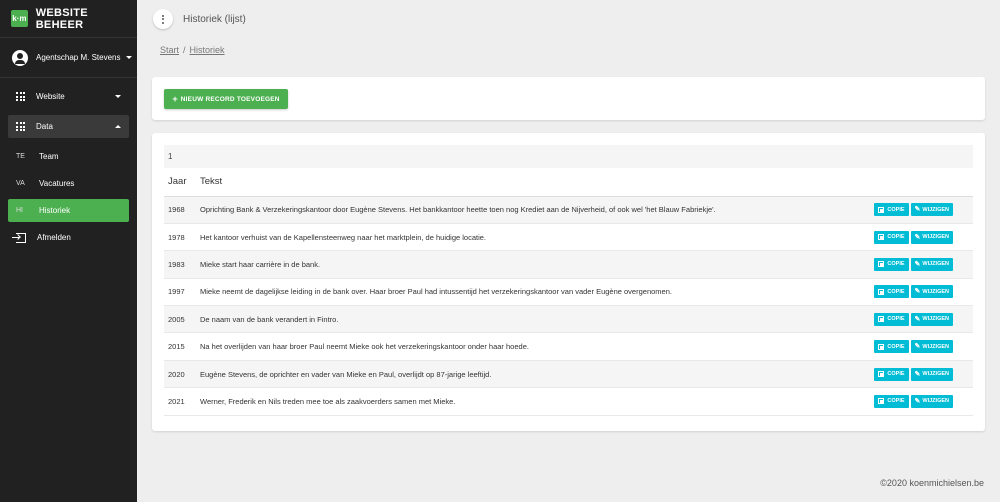 This screenshot has width=1000, height=502. Describe the element at coordinates (180, 182) in the screenshot. I see `column-header-year: Jaar` at that location.